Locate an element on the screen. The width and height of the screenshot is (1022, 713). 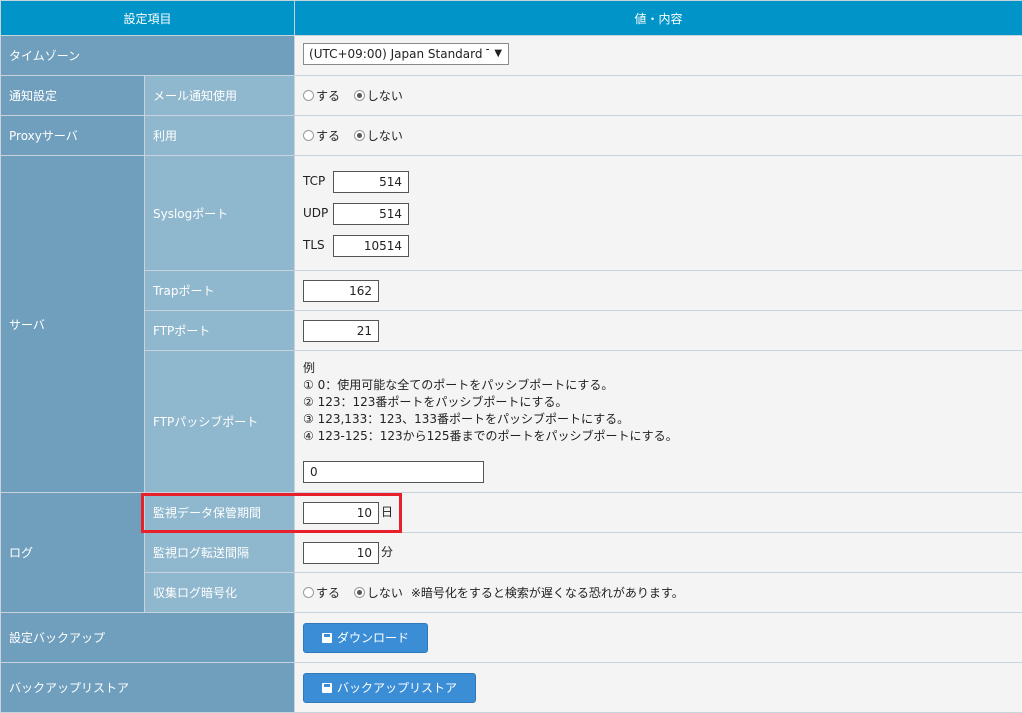
chevron-down-icon: ▼ is located at coordinates (498, 53).